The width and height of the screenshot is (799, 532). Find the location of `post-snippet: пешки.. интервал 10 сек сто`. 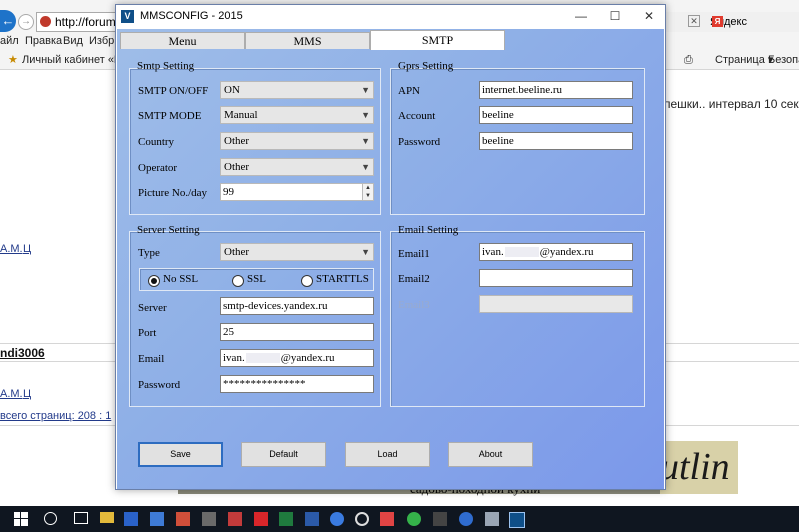

post-snippet: пешки.. интервал 10 сек сто is located at coordinates (731, 104).